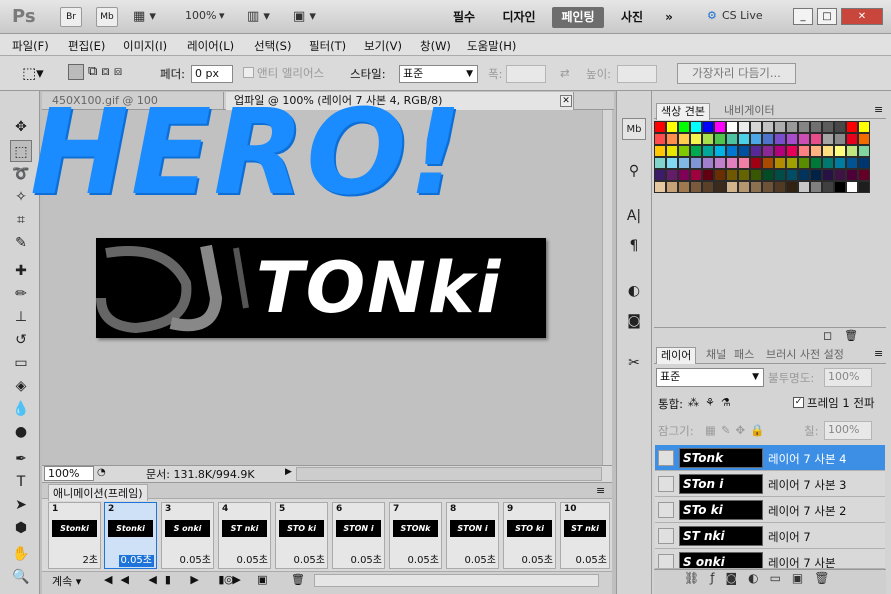 The height and width of the screenshot is (594, 891). I want to click on menu-image: 이미지(I), so click(145, 46).